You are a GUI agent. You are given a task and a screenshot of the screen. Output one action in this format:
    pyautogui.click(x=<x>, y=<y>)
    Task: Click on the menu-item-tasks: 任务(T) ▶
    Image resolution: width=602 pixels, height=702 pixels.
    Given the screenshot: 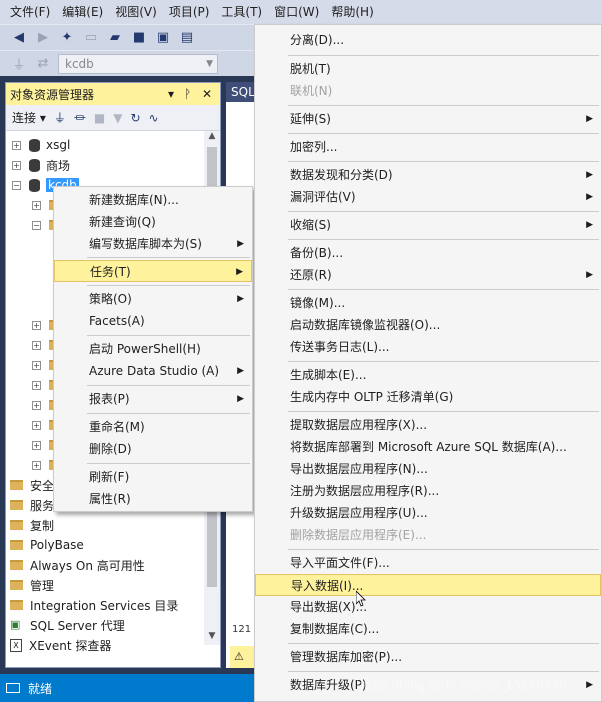 What is the action you would take?
    pyautogui.click(x=153, y=271)
    